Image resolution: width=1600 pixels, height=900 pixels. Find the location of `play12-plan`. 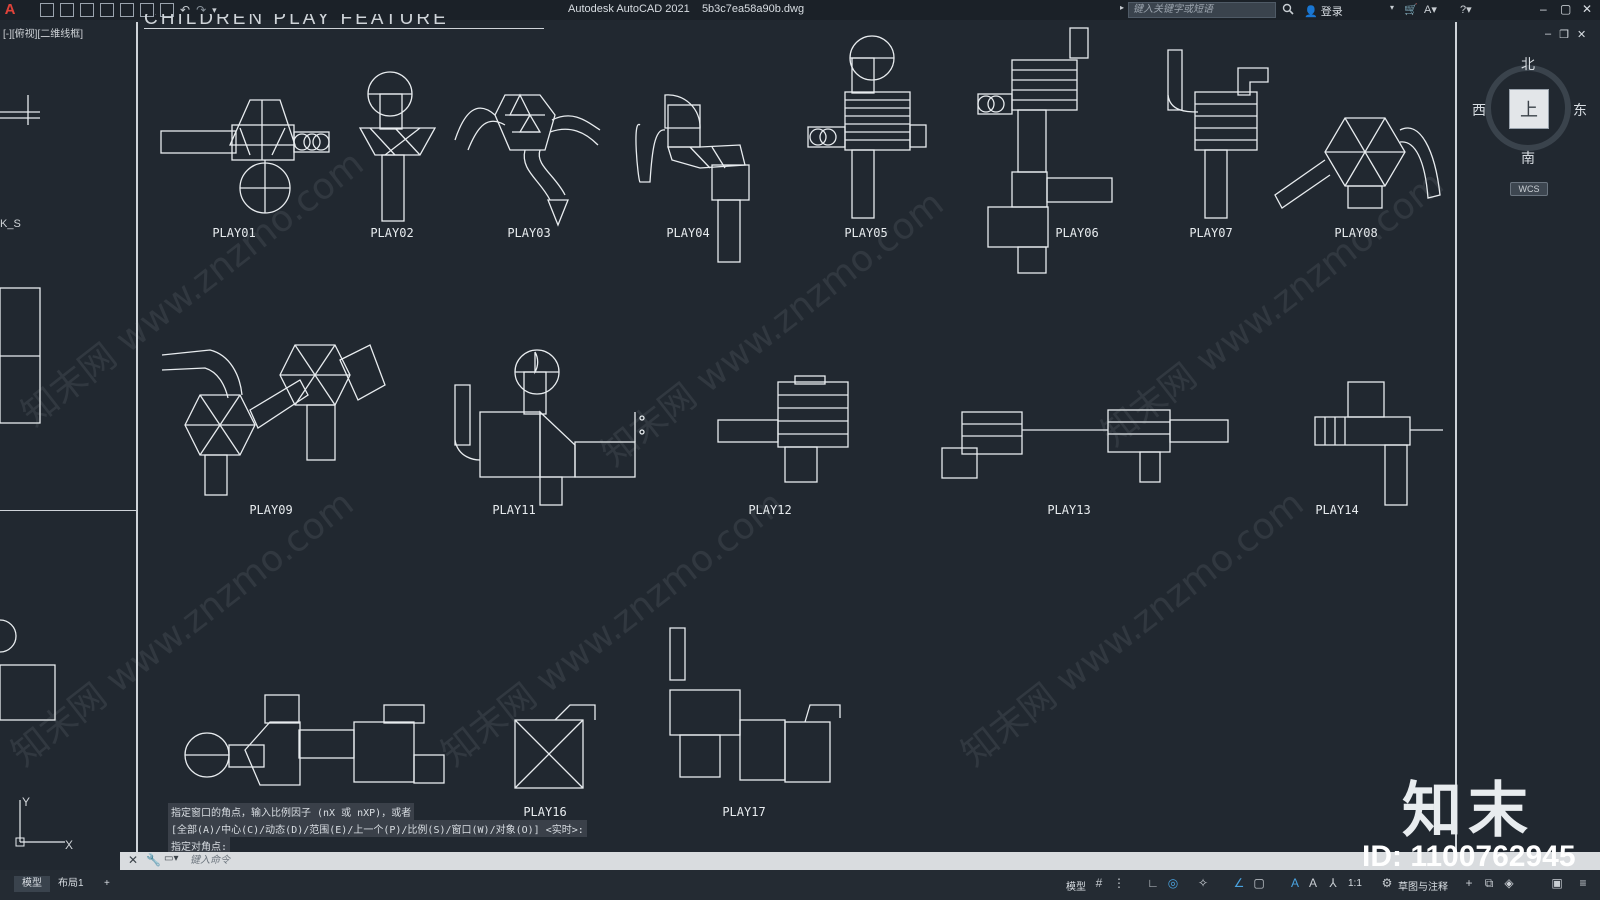

play12-plan is located at coordinates (783, 429).